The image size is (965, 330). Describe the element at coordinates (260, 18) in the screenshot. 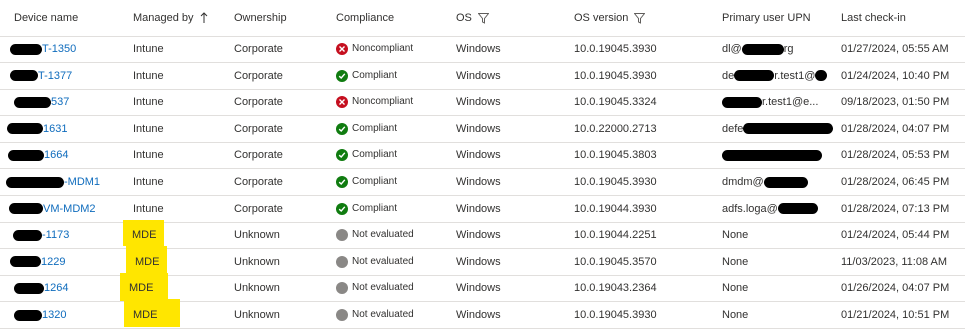

I see `col-ownership: Ownership` at that location.